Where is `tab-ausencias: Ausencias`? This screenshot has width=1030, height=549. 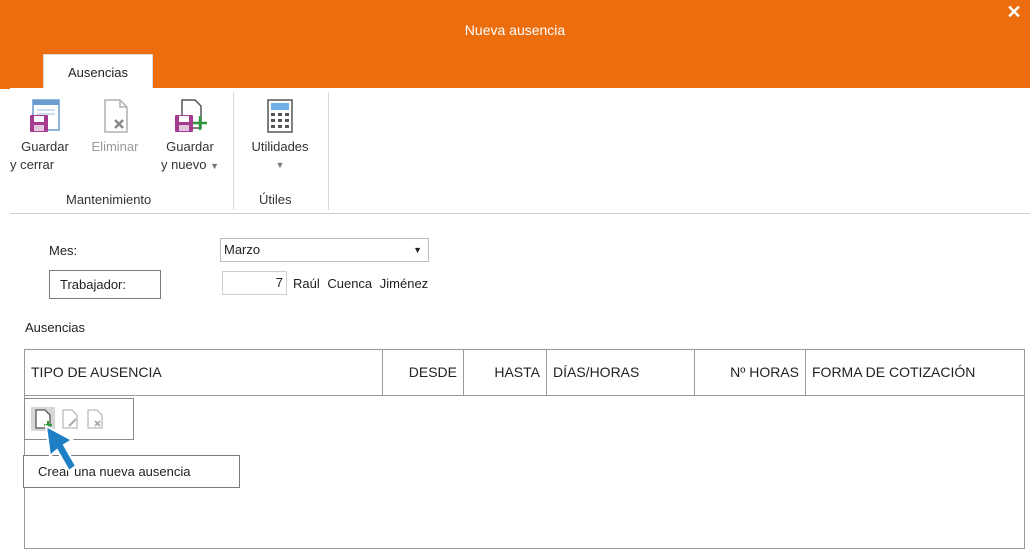
tab-ausencias: Ausencias is located at coordinates (98, 71).